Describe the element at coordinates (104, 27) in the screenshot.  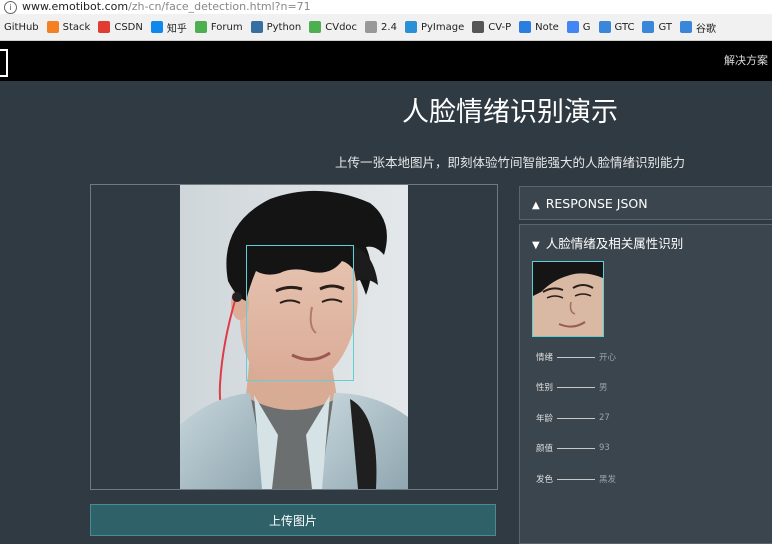
I see `csdn-icon` at that location.